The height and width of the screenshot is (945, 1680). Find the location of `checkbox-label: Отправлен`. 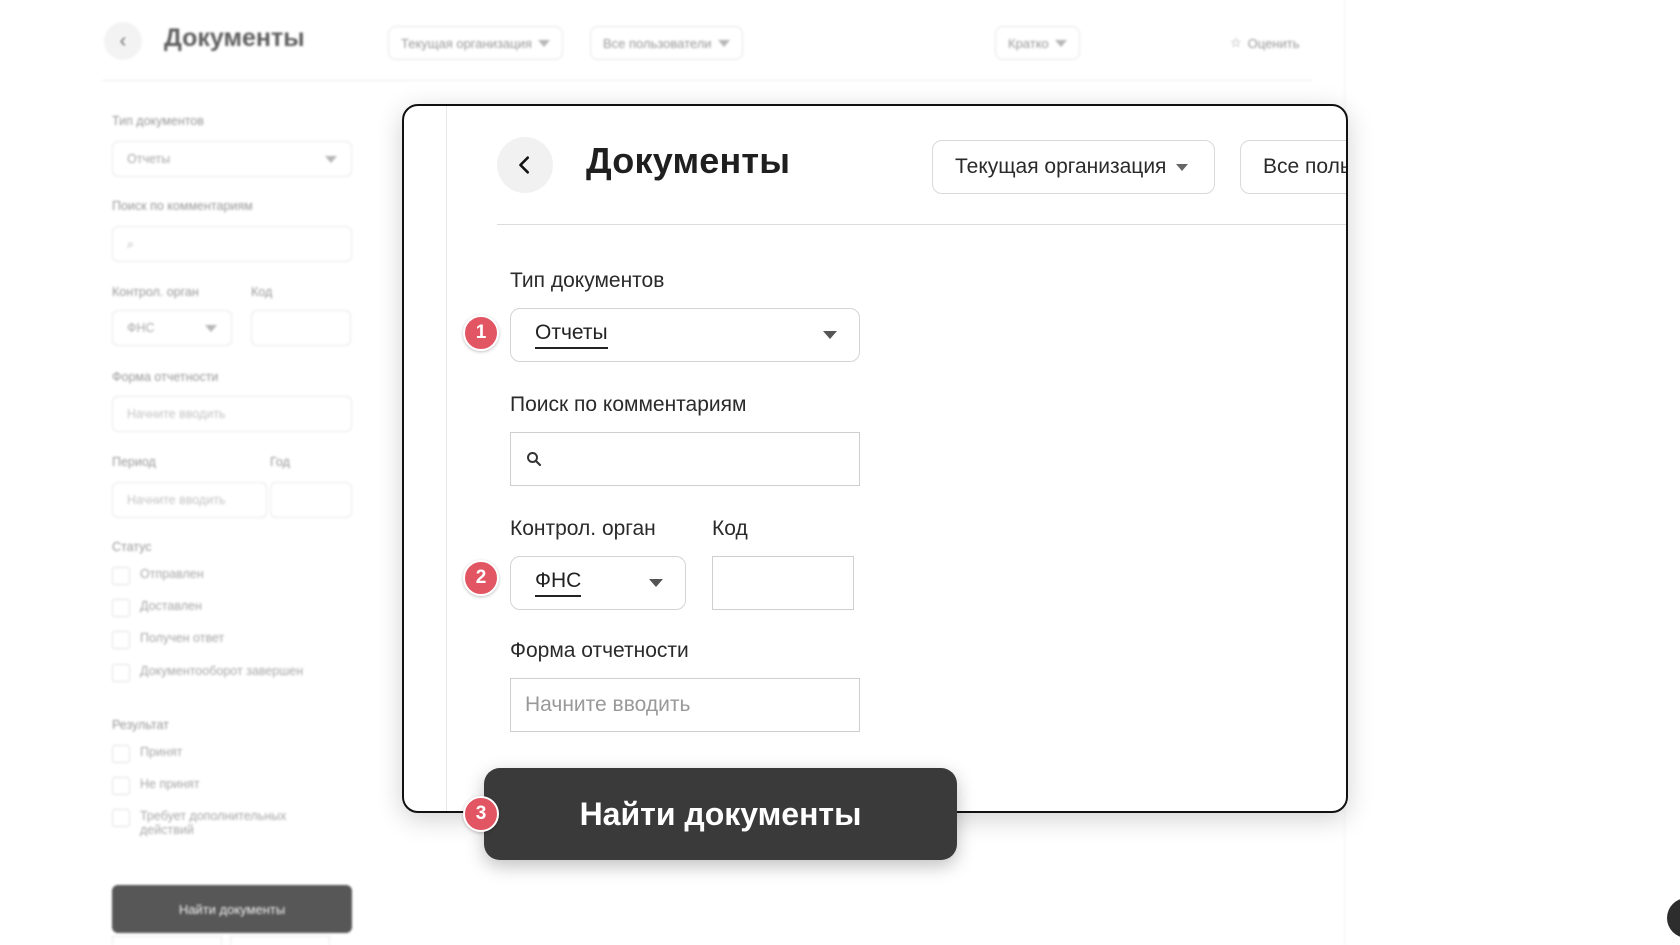

checkbox-label: Отправлен is located at coordinates (172, 574).